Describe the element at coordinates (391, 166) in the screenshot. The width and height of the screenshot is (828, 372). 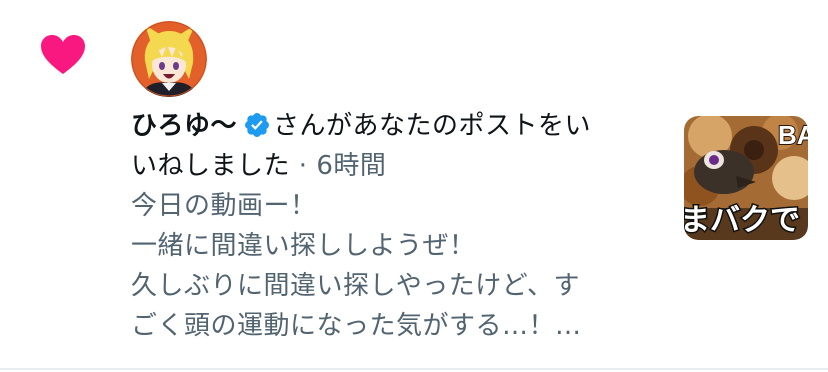
I see `notification-header-line-2: いねしました · 6時間` at that location.